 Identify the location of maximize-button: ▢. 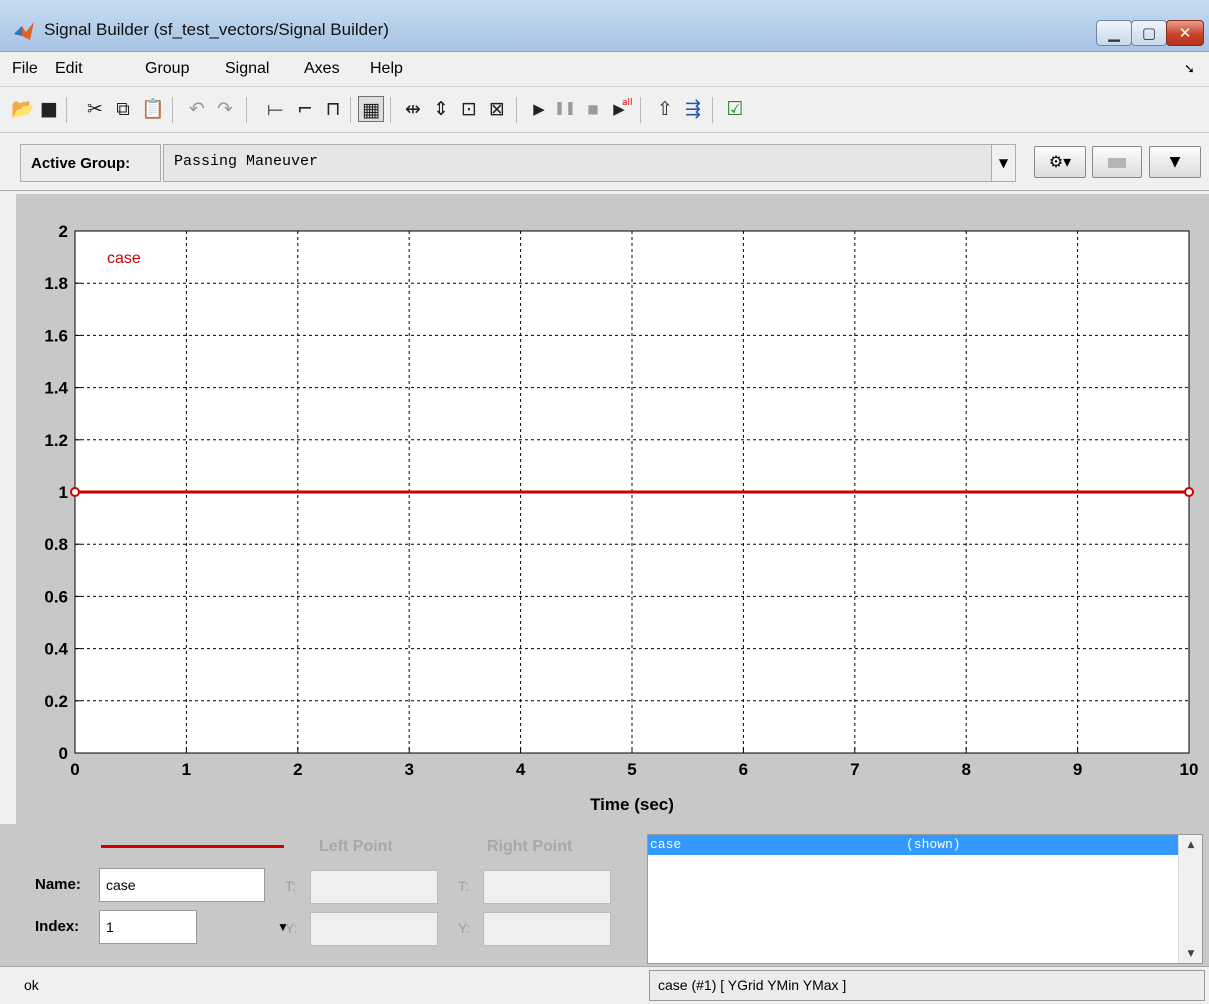
(1149, 33).